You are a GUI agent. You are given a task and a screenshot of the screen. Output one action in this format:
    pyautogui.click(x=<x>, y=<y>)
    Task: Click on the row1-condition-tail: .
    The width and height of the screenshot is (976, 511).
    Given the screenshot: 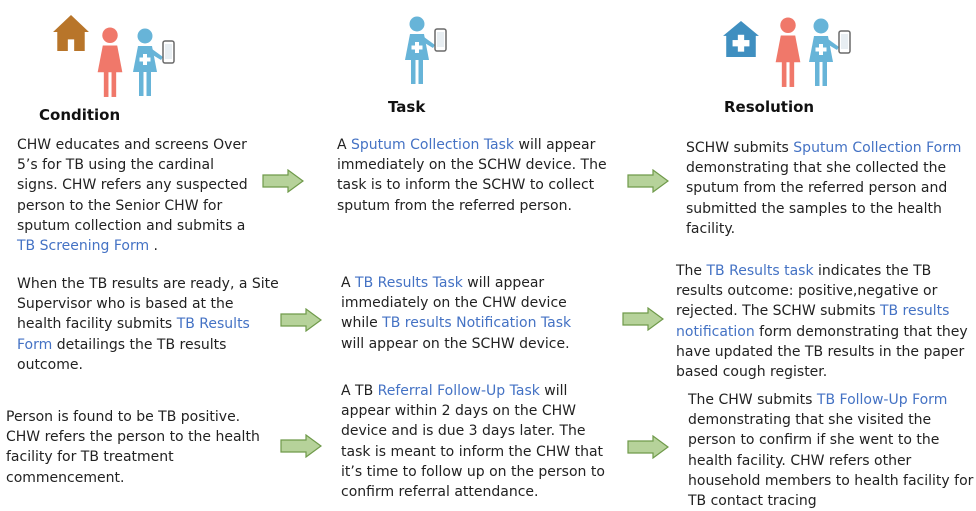 What is the action you would take?
    pyautogui.click(x=154, y=246)
    